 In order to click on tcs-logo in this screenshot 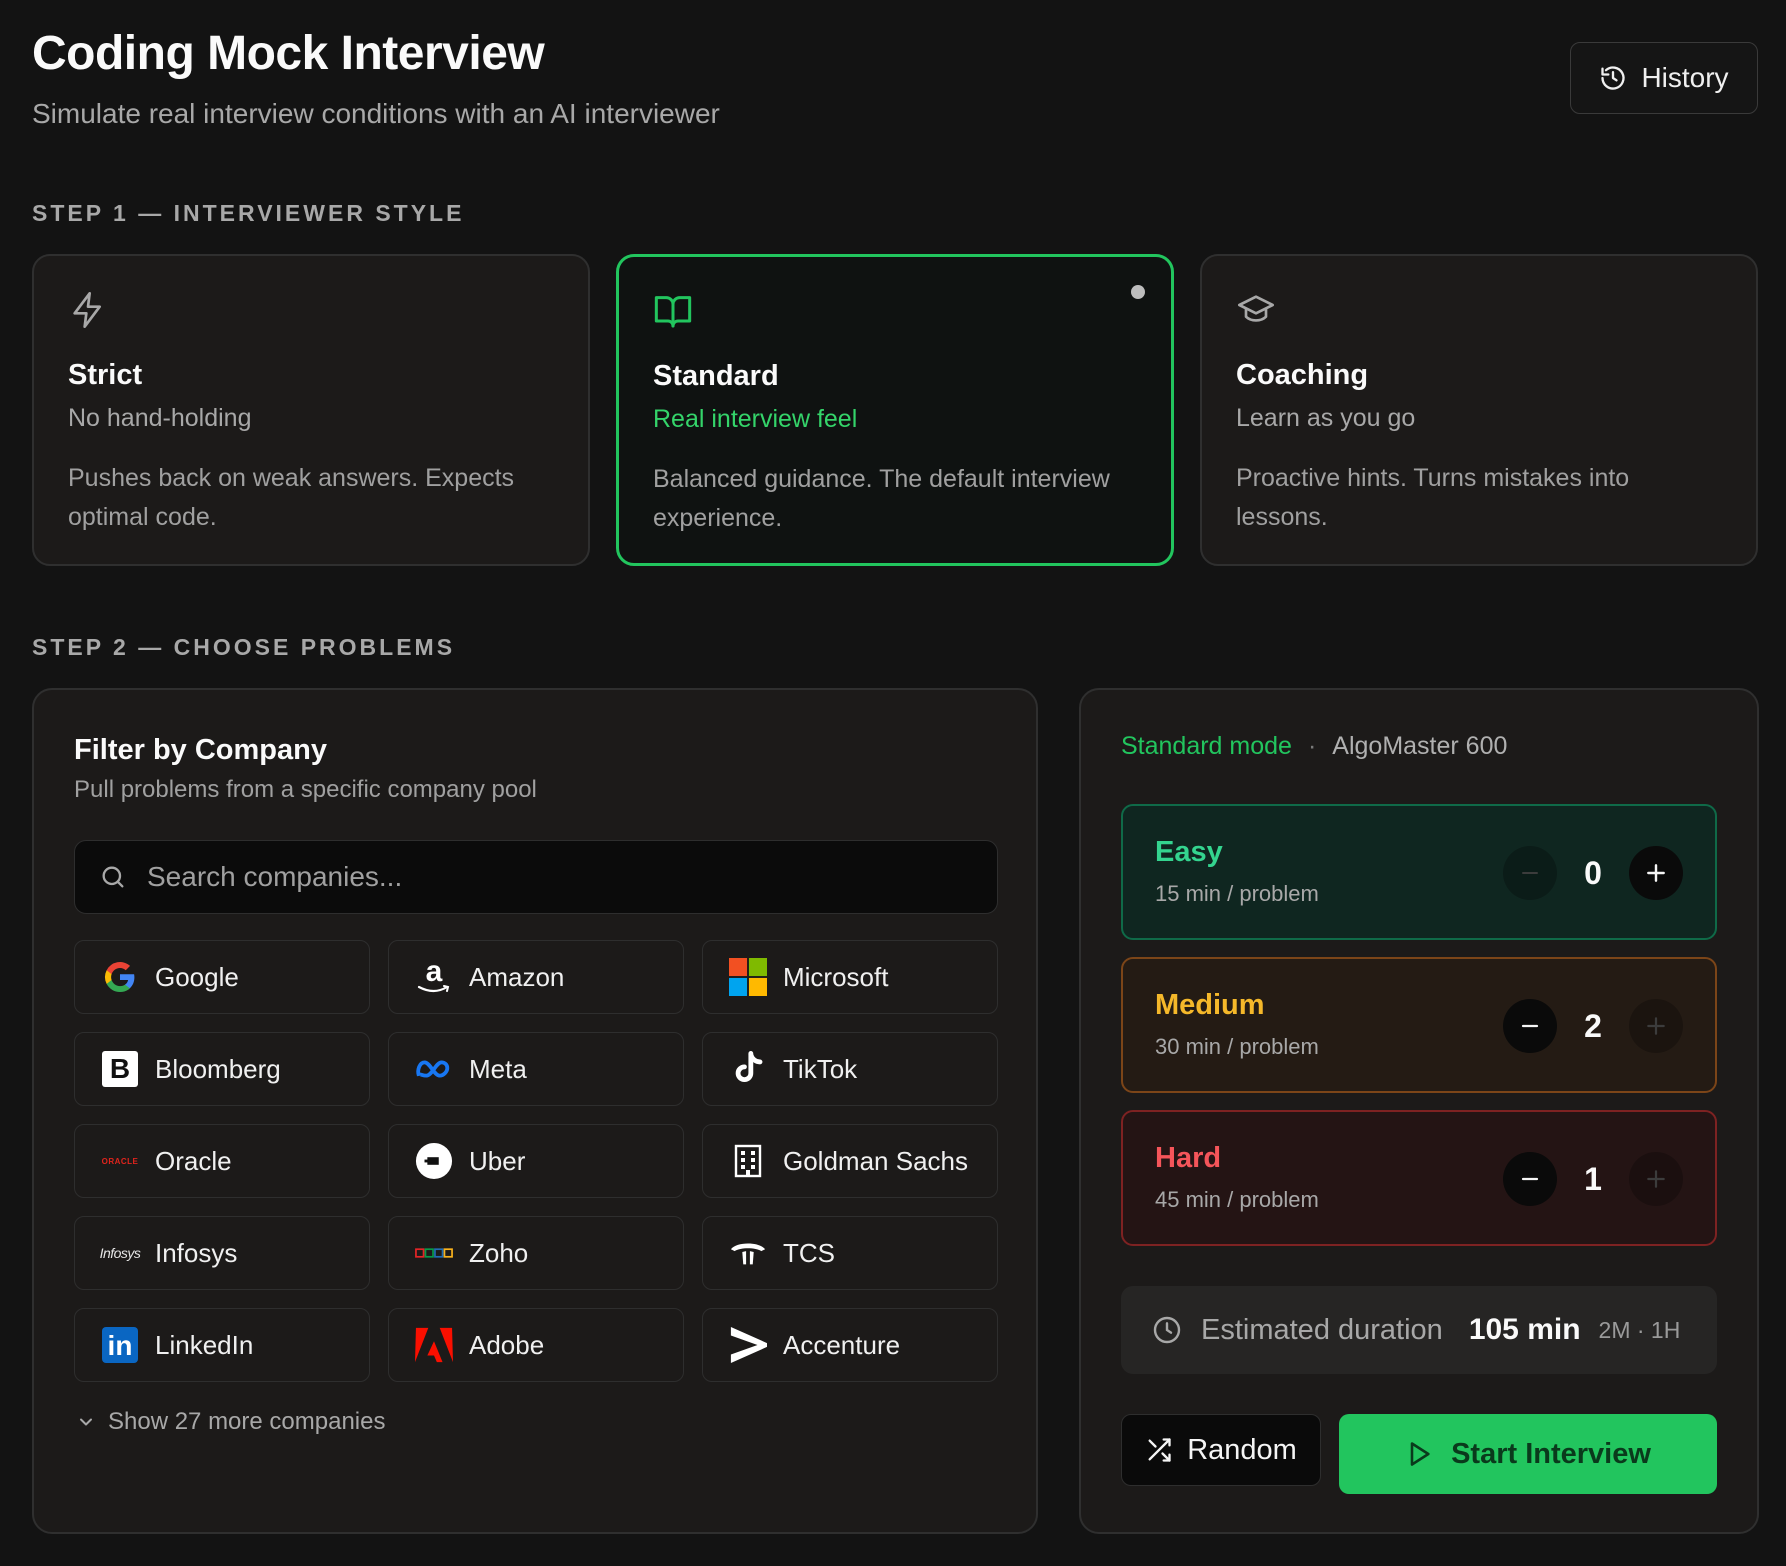, I will do `click(748, 1253)`.